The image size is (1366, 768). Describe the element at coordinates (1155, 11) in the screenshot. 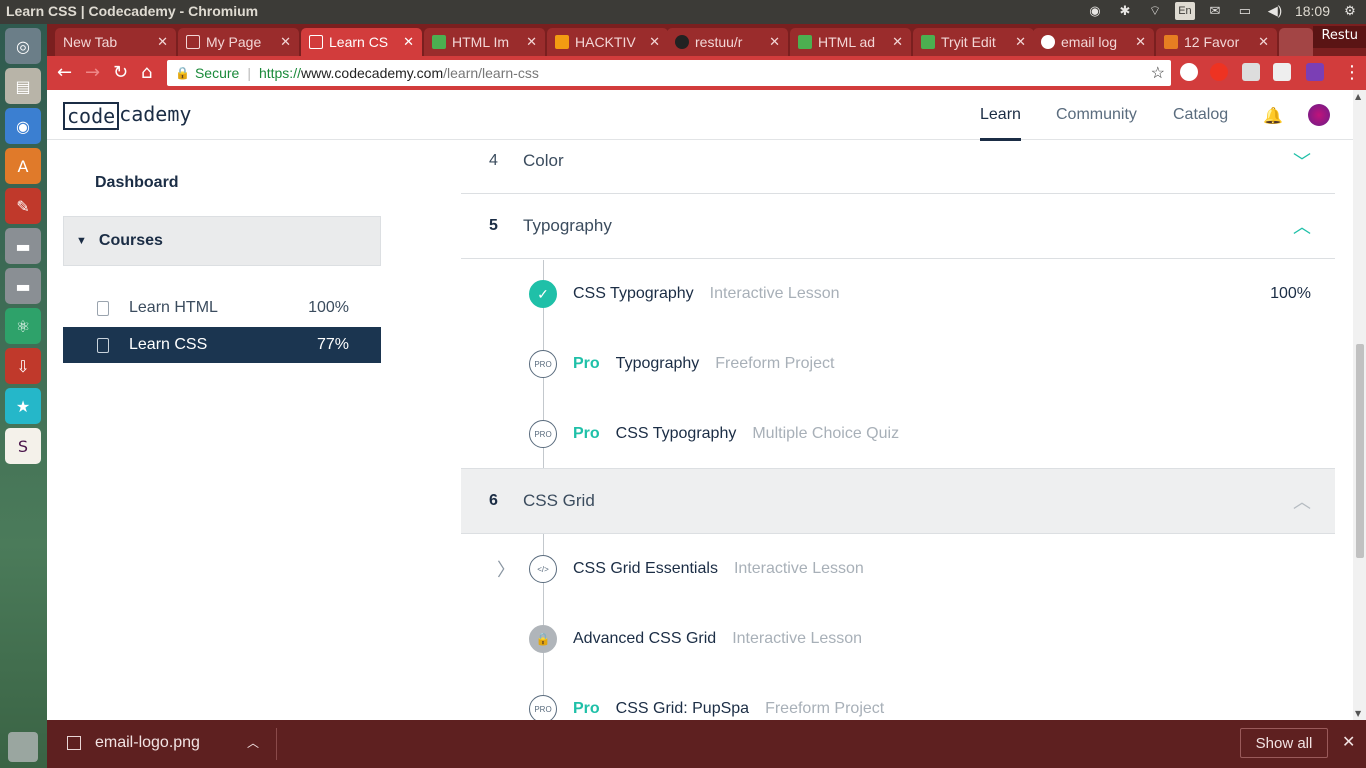

I see `wifi-icon: ⌔` at that location.